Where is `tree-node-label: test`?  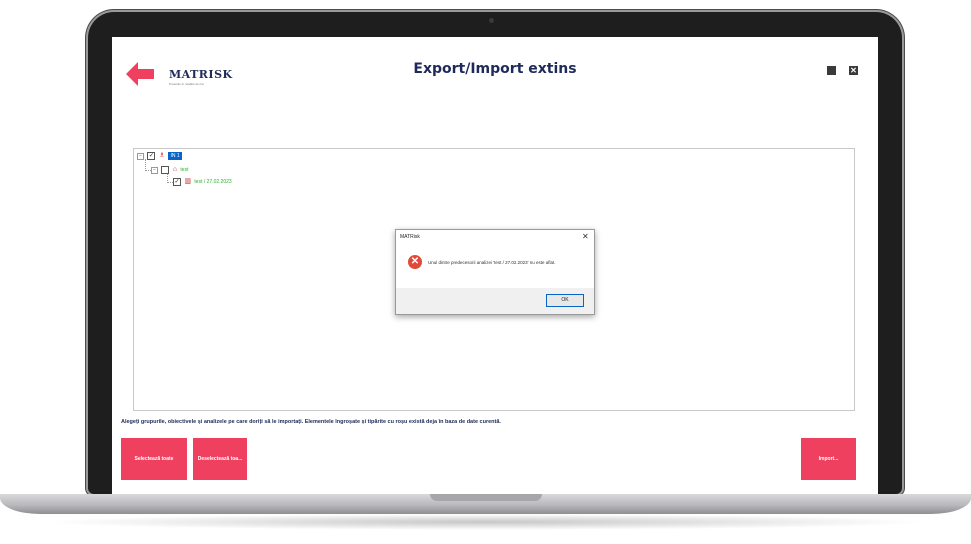
tree-node-label: test is located at coordinates (184, 170).